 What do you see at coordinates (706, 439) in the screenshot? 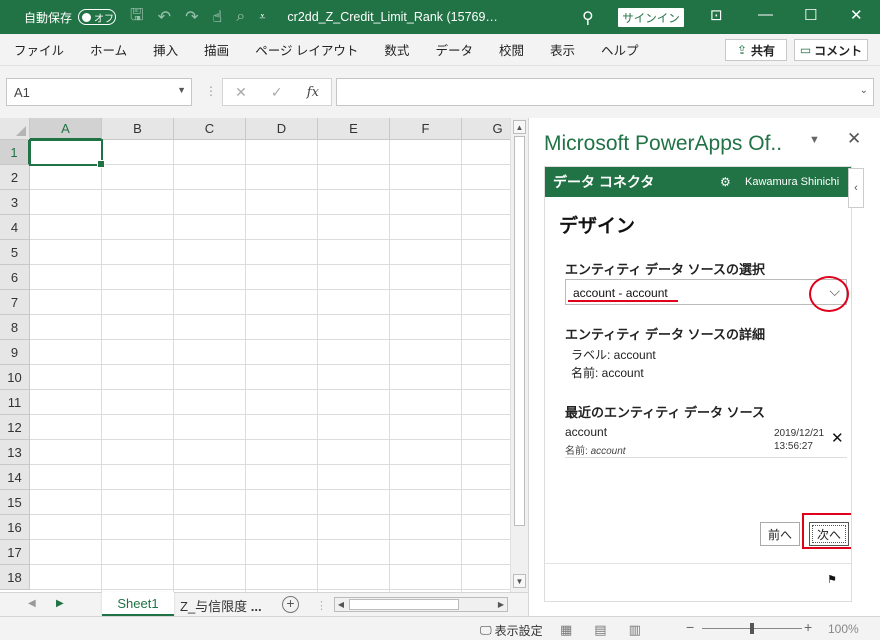
I see `recent-item: account 名前: account 2019/12/21 13:56:27 ✕` at bounding box center [706, 439].